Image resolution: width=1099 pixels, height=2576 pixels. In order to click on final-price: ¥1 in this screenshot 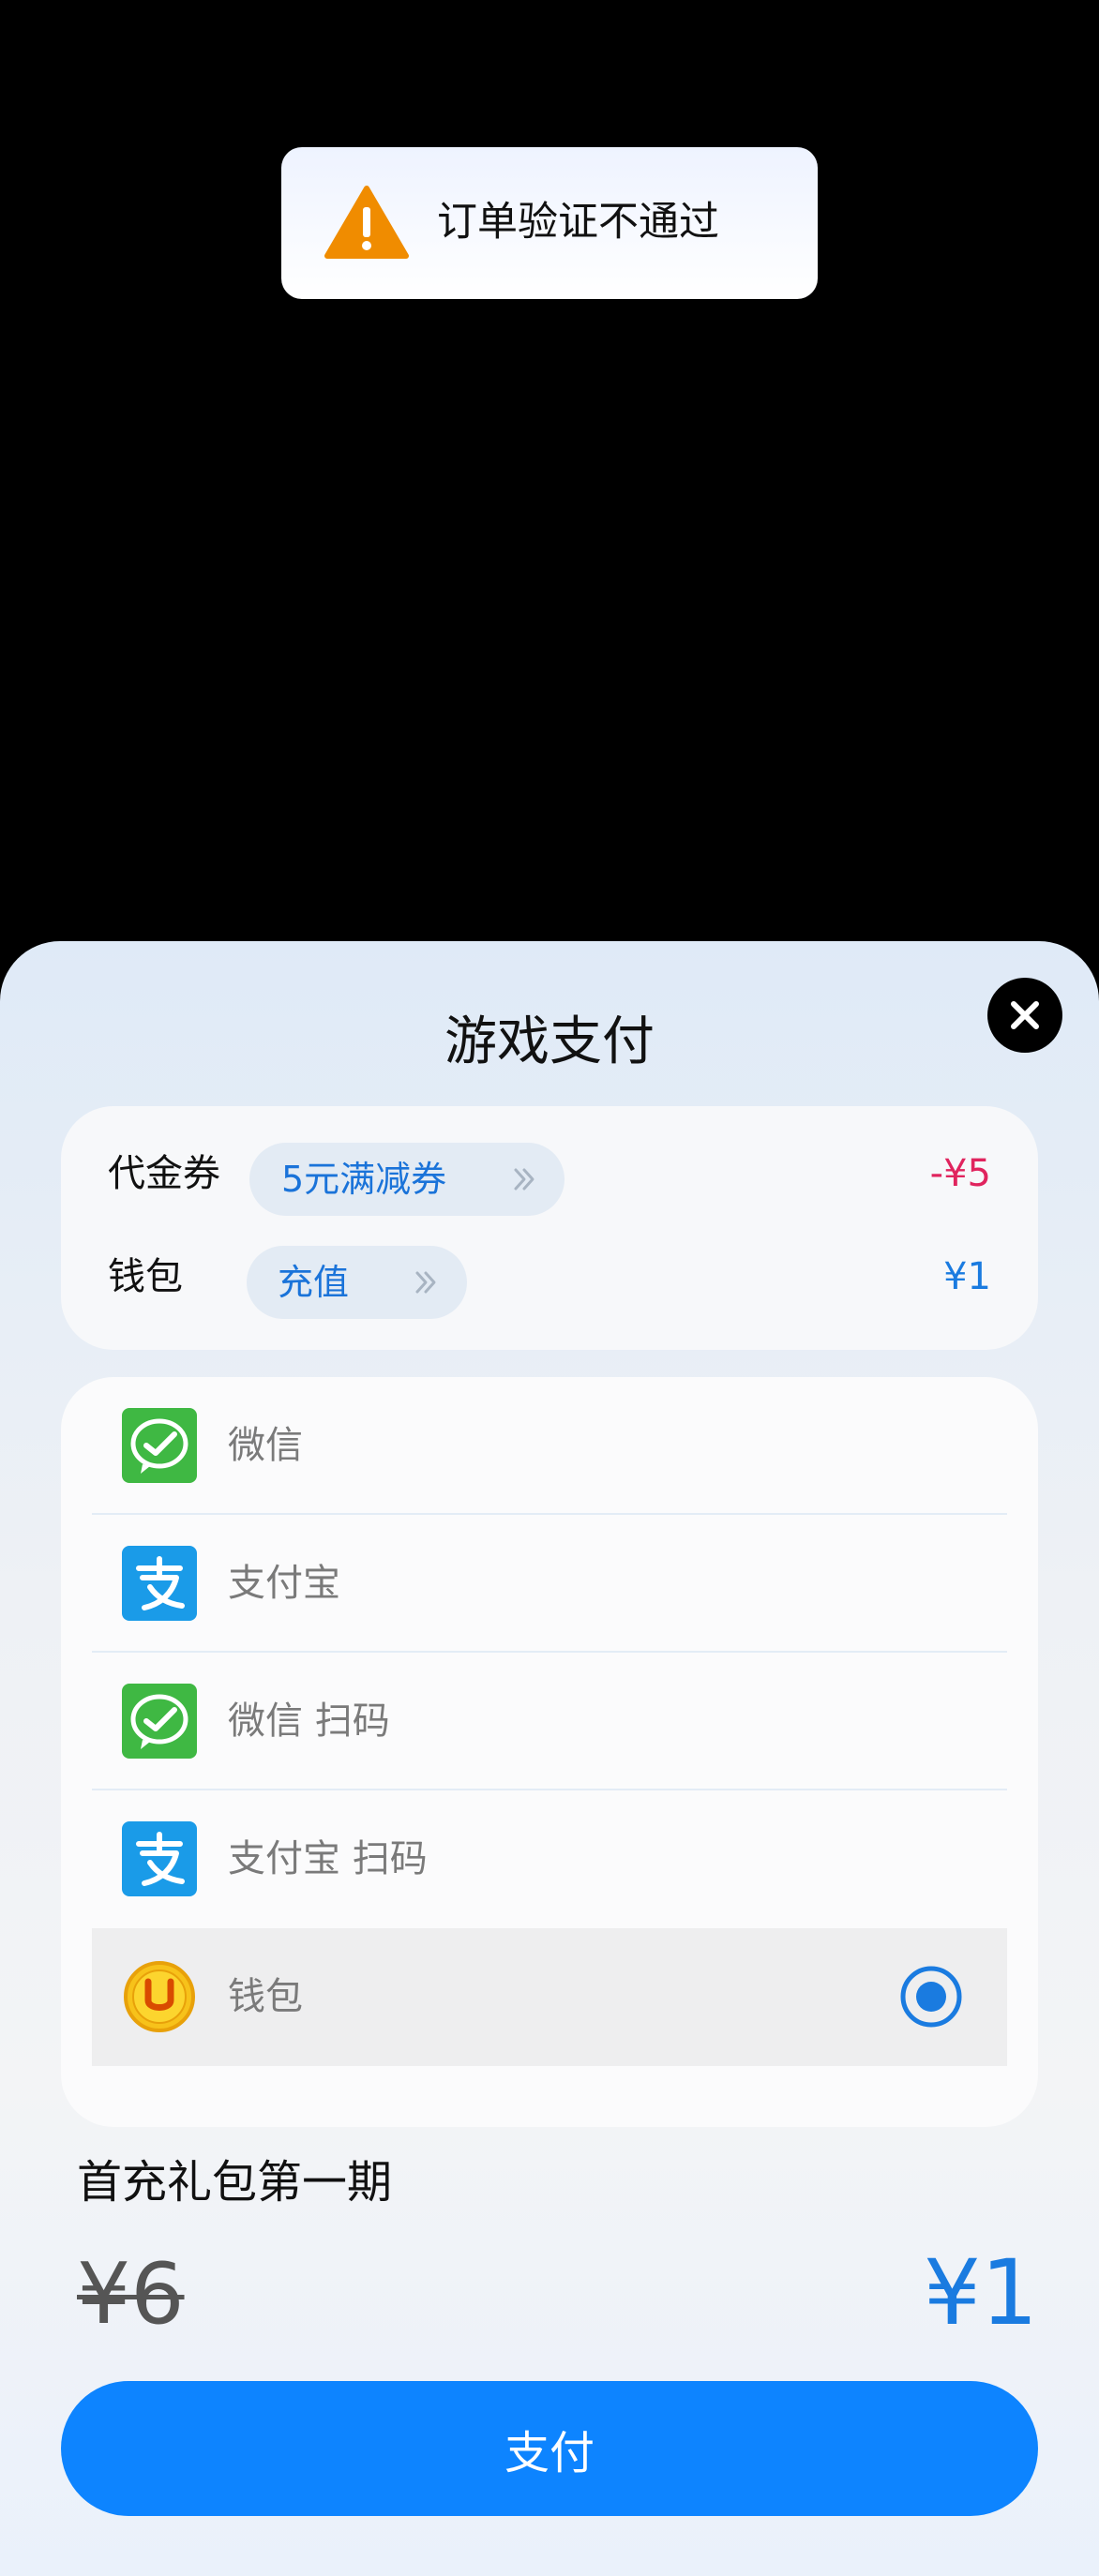, I will do `click(981, 2292)`.